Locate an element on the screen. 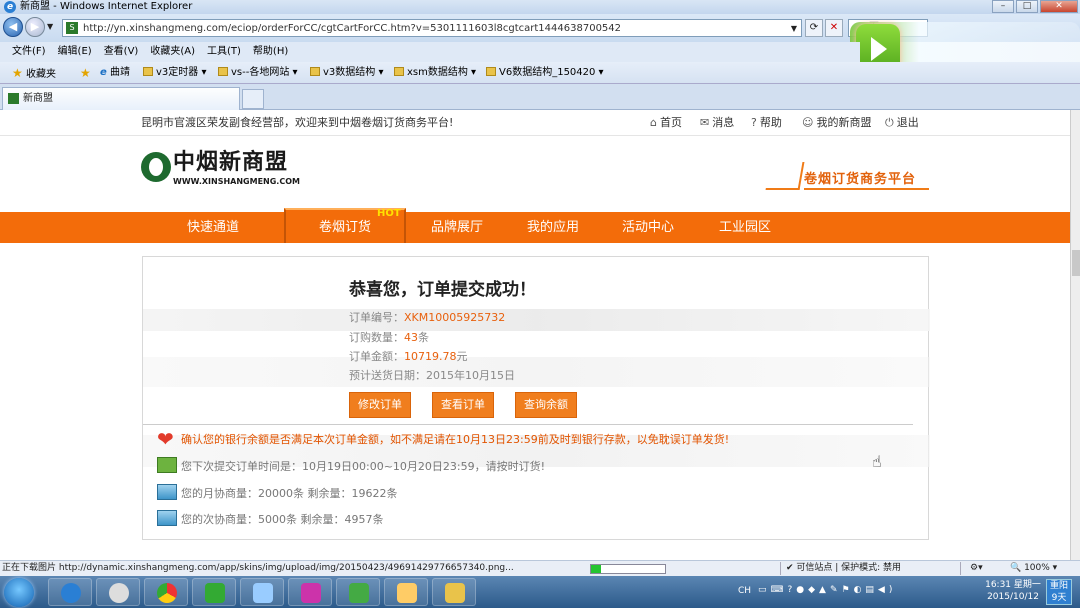 The width and height of the screenshot is (1080, 608). back-button: ◀ is located at coordinates (13, 27).